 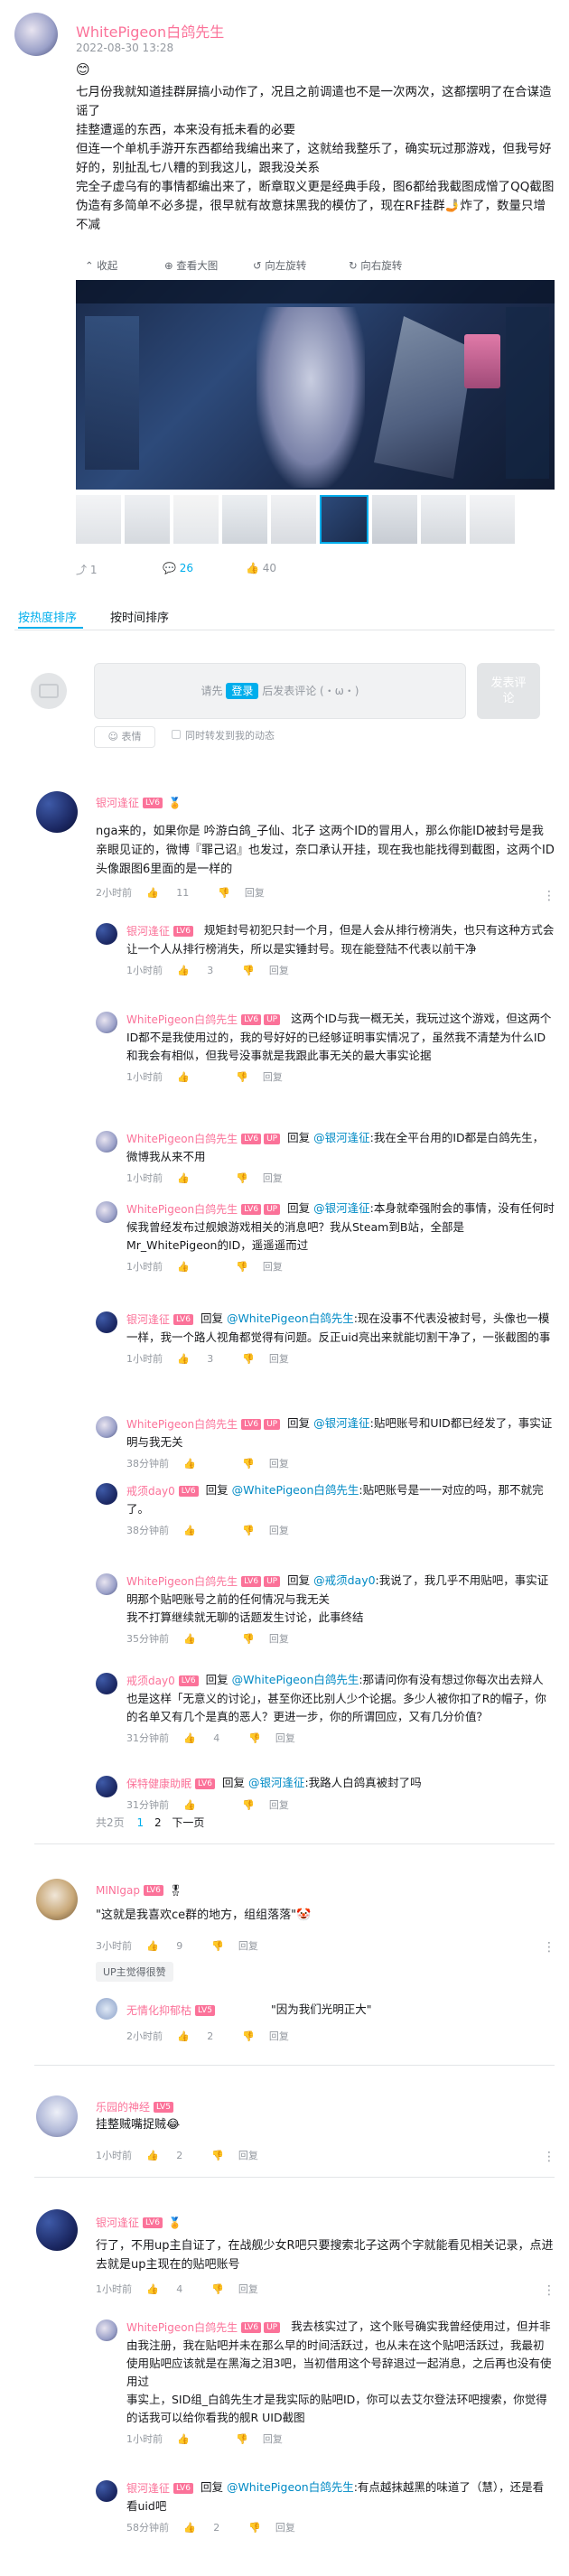 I want to click on comment-input: 请先 登录 后发表评论 (・ω・), so click(x=280, y=691).